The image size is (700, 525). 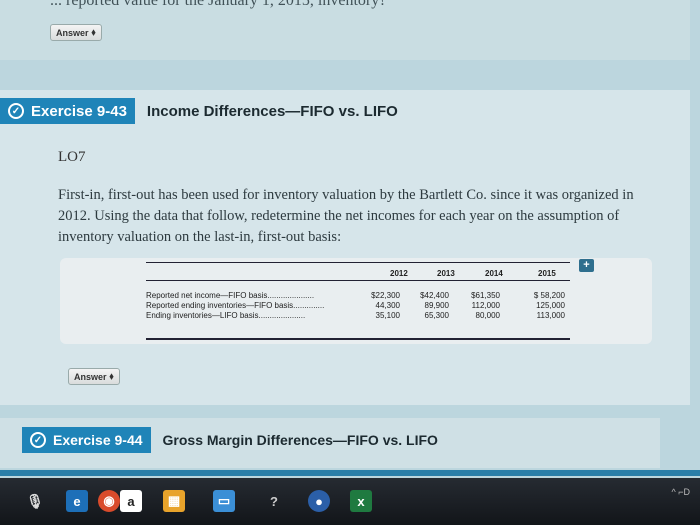 What do you see at coordinates (77, 501) in the screenshot?
I see `ie-icon: e` at bounding box center [77, 501].